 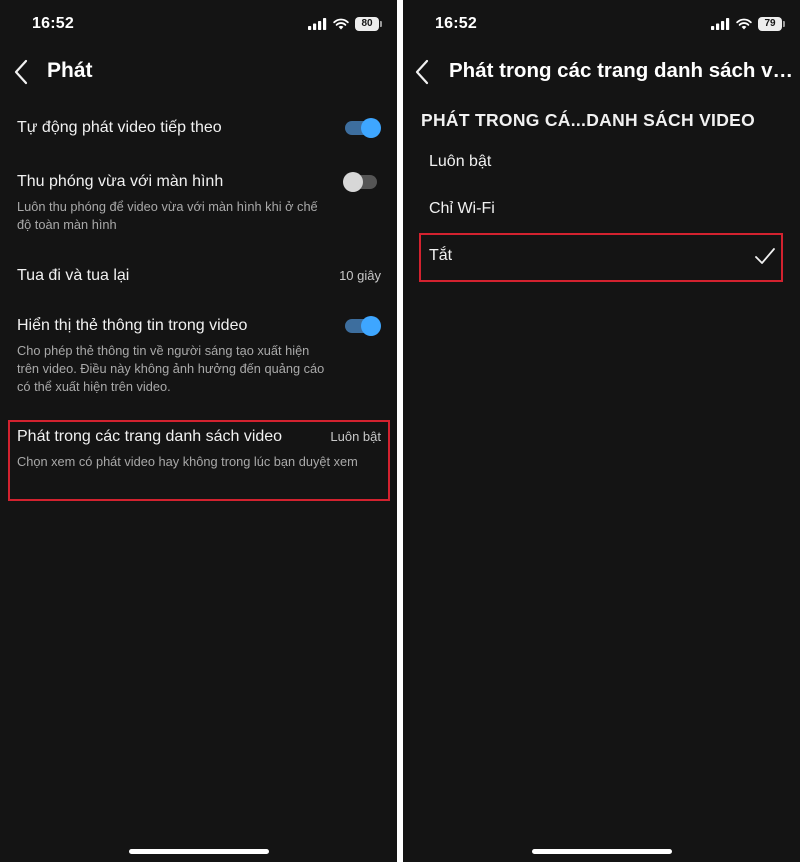 What do you see at coordinates (601, 25) in the screenshot?
I see `status-bar: 16:52 79` at bounding box center [601, 25].